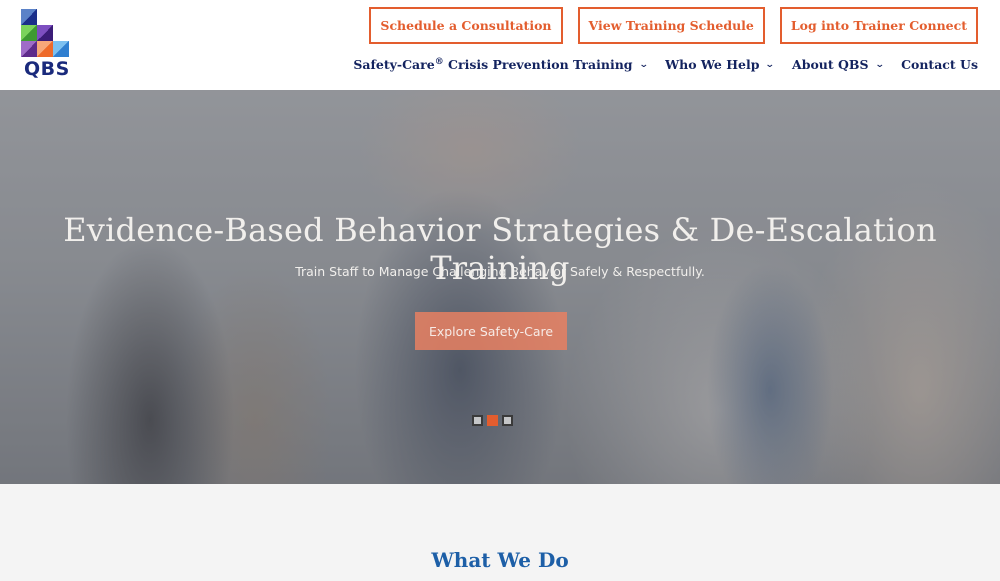 The image size is (1000, 581). I want to click on explore-safety-care-button: Explore Safety-Care, so click(491, 331).